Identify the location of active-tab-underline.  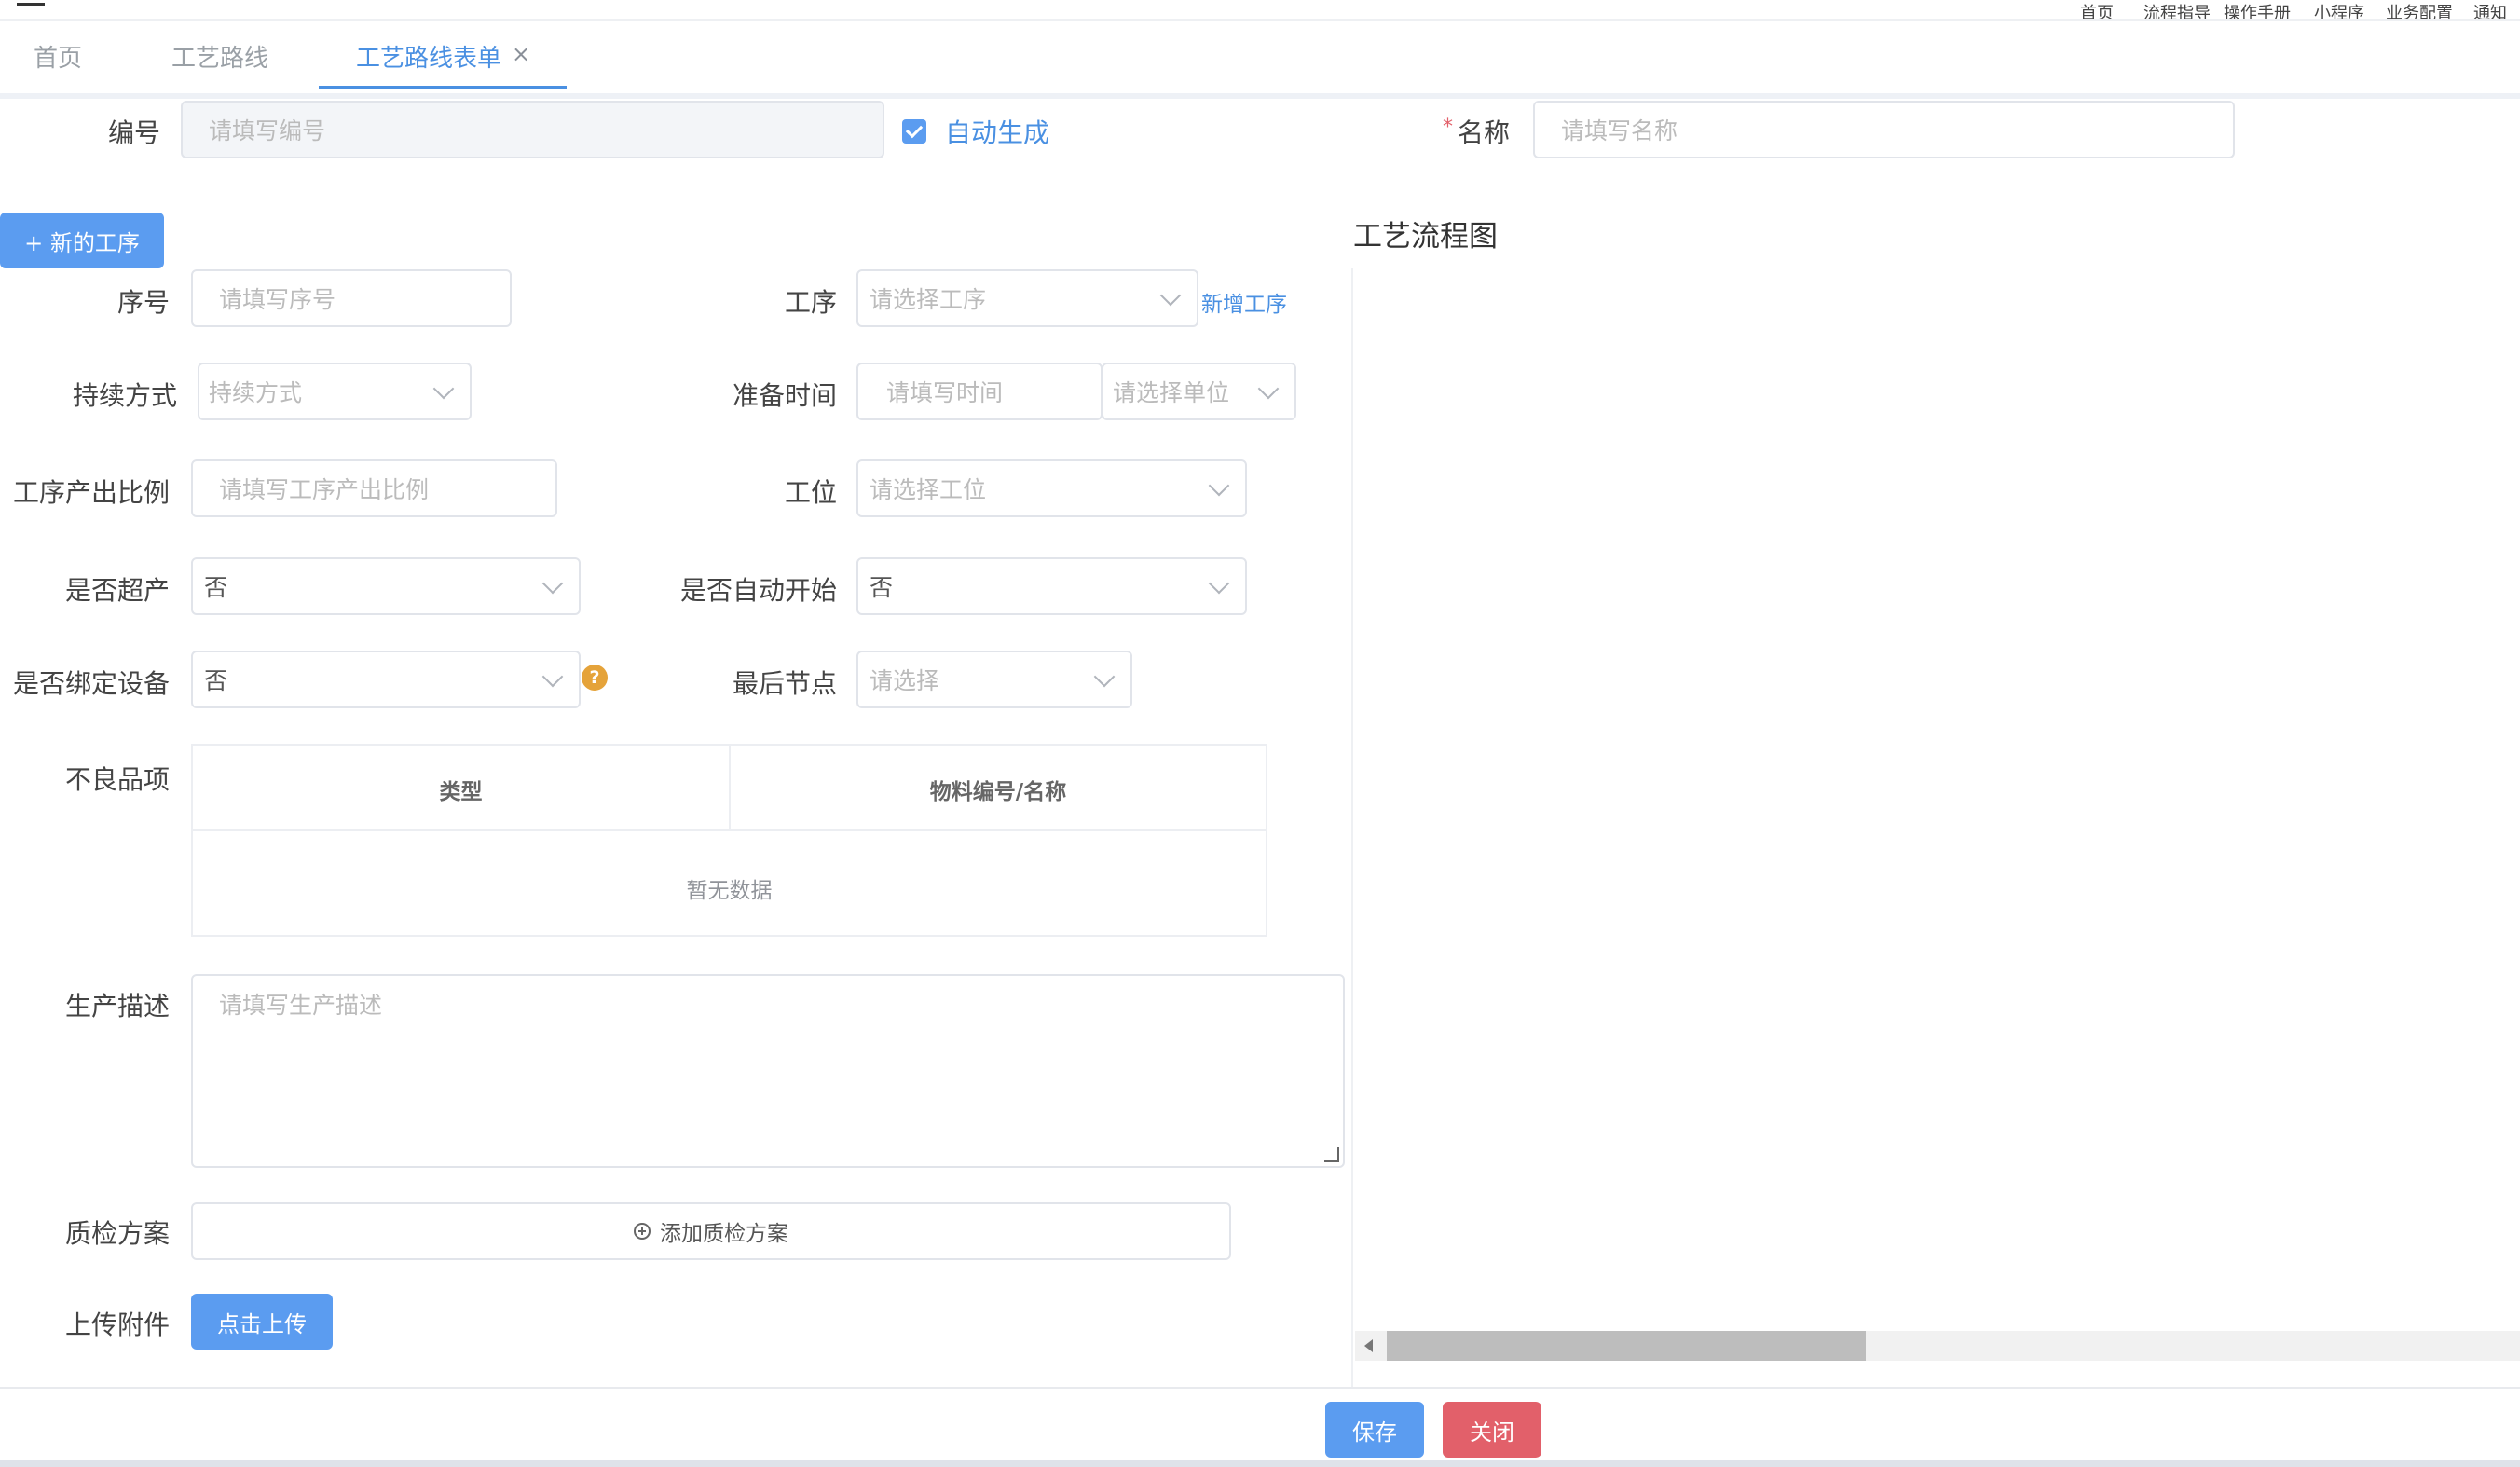
(443, 88).